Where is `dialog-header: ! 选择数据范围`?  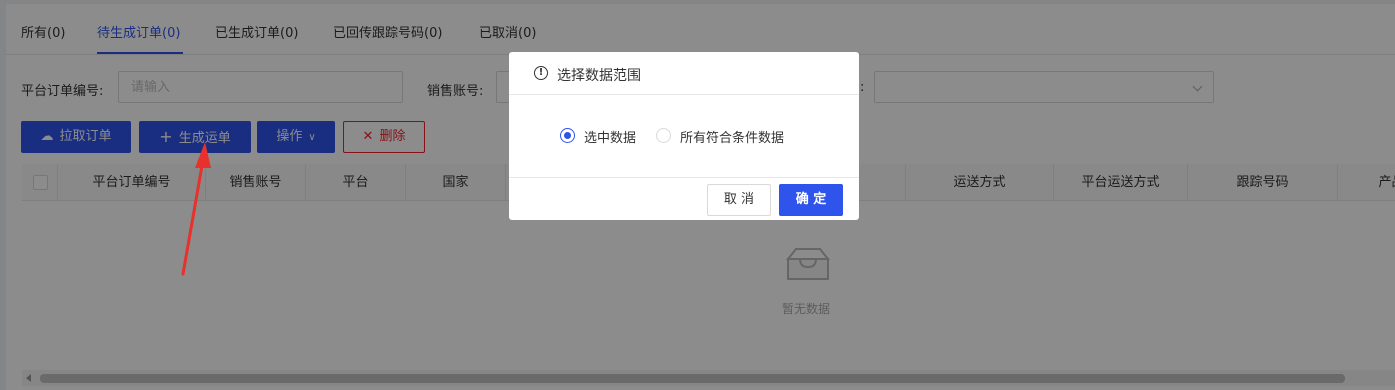 dialog-header: ! 选择数据范围 is located at coordinates (684, 73).